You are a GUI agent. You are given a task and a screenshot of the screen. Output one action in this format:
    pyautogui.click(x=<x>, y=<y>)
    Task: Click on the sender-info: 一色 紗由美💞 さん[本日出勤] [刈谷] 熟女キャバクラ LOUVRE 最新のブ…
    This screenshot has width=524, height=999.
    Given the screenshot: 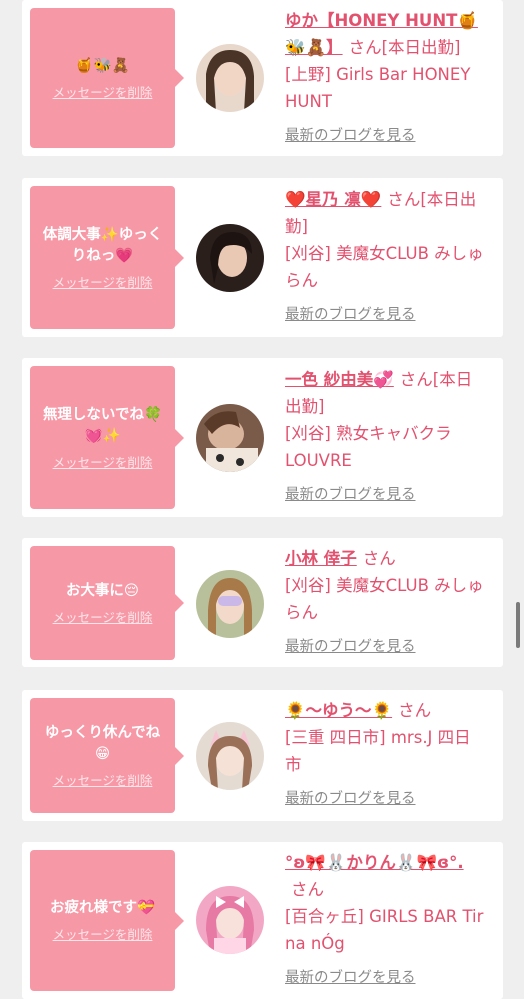 What is the action you would take?
    pyautogui.click(x=385, y=435)
    